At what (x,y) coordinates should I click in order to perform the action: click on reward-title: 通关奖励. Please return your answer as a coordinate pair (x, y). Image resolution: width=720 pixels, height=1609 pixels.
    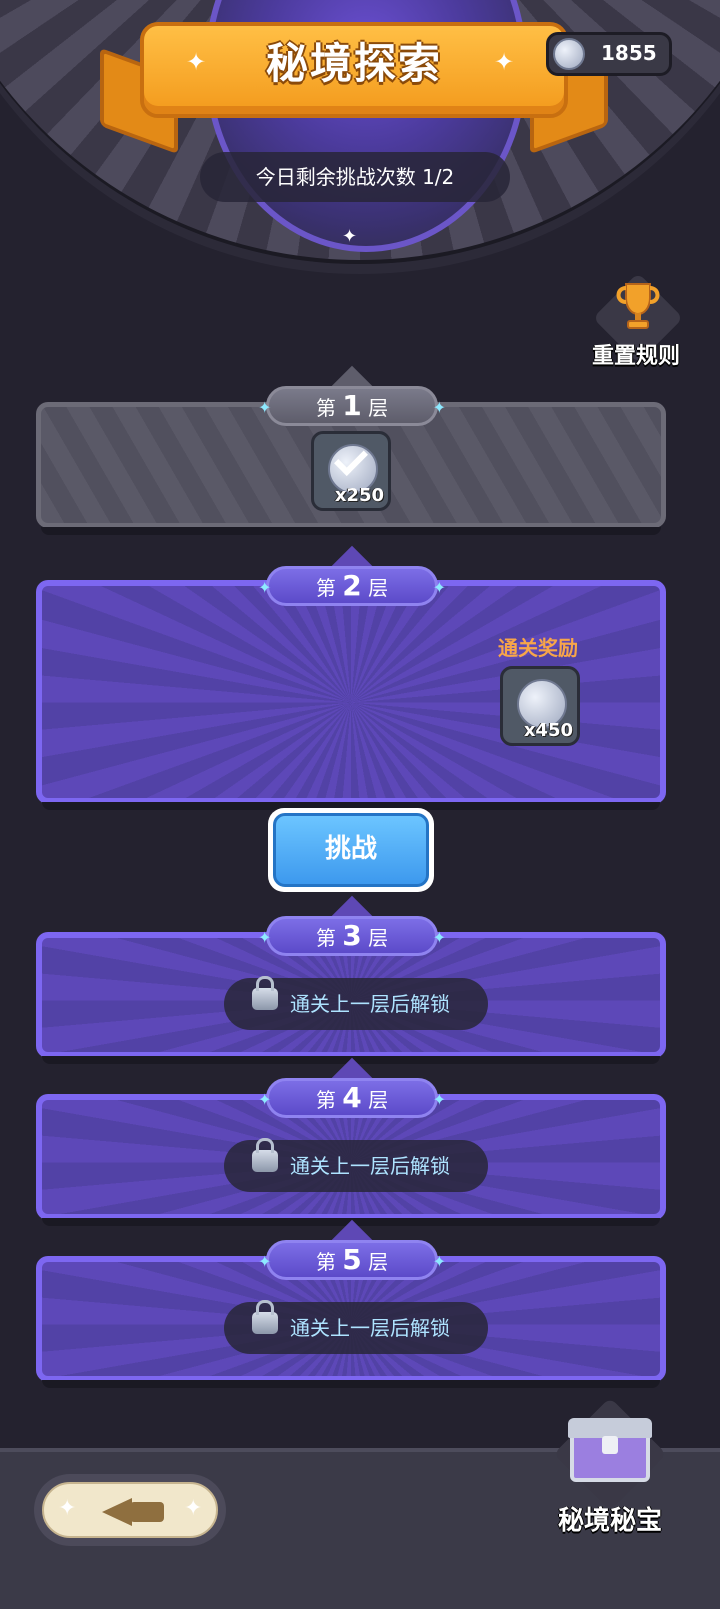
    Looking at the image, I should click on (538, 648).